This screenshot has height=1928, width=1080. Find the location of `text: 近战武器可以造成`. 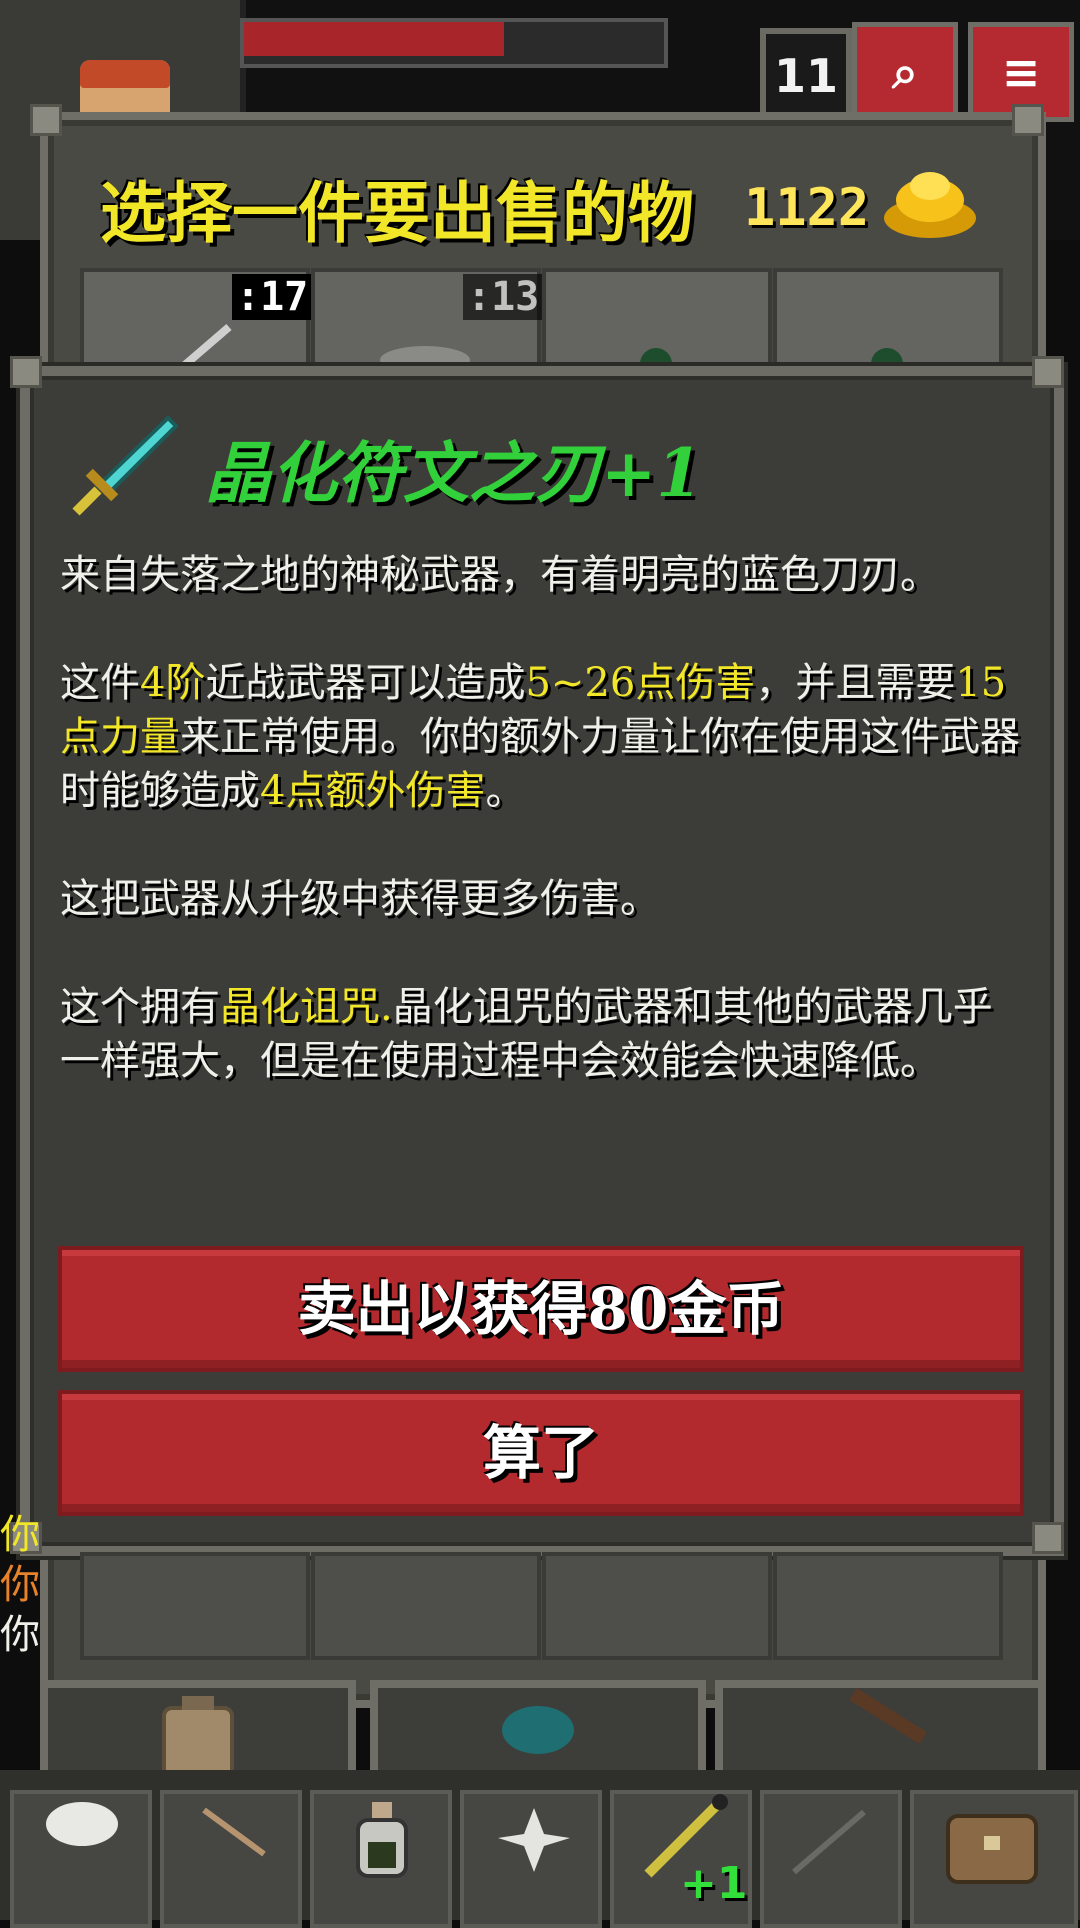

text: 近战武器可以造成 is located at coordinates (365, 683).